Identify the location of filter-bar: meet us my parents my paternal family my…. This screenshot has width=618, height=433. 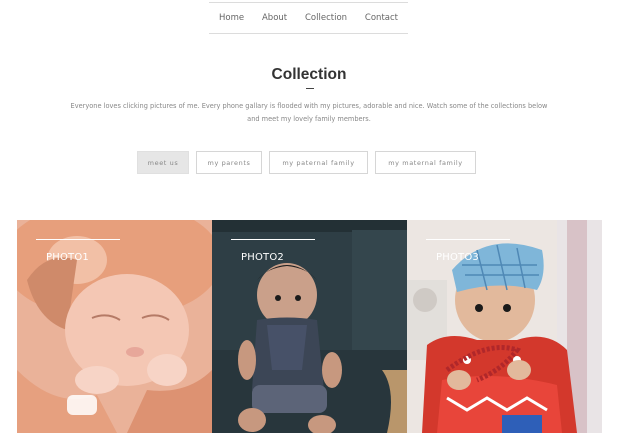
(309, 163).